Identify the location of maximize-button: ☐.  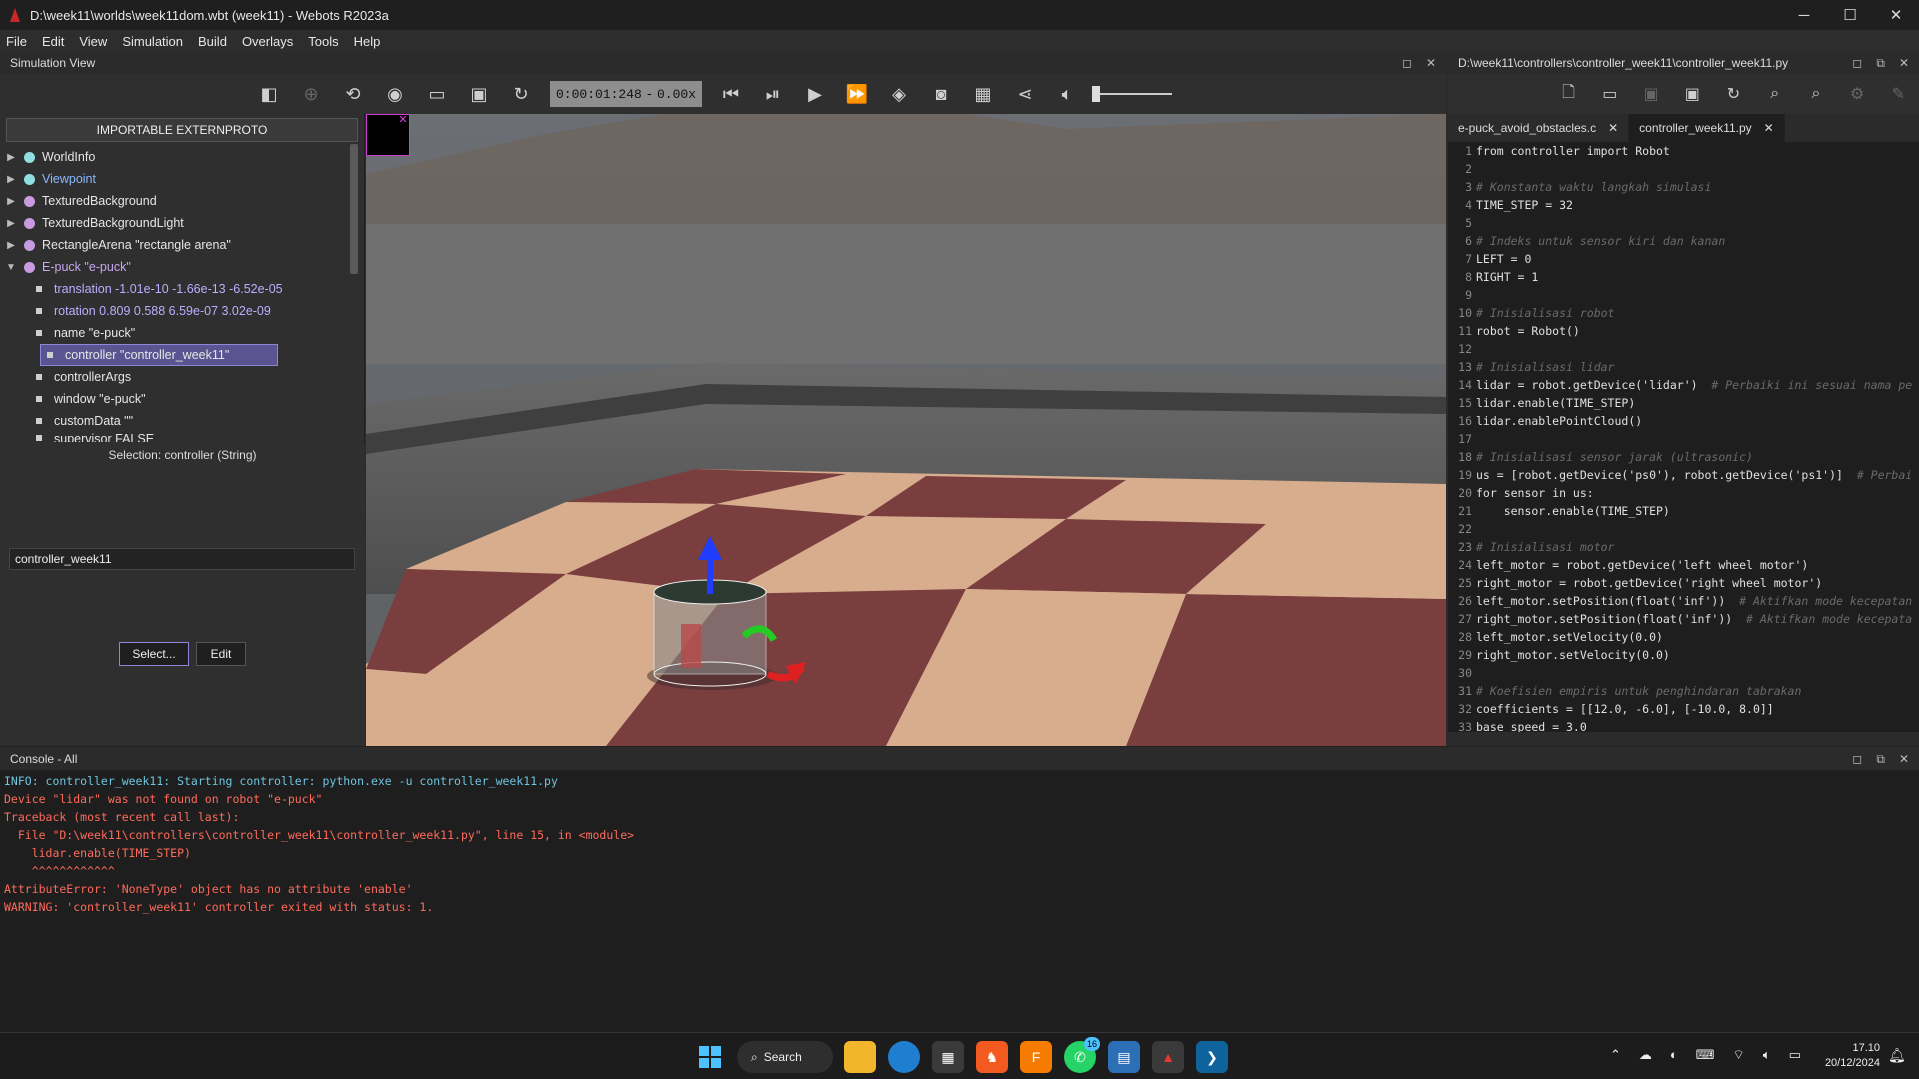
(1850, 15).